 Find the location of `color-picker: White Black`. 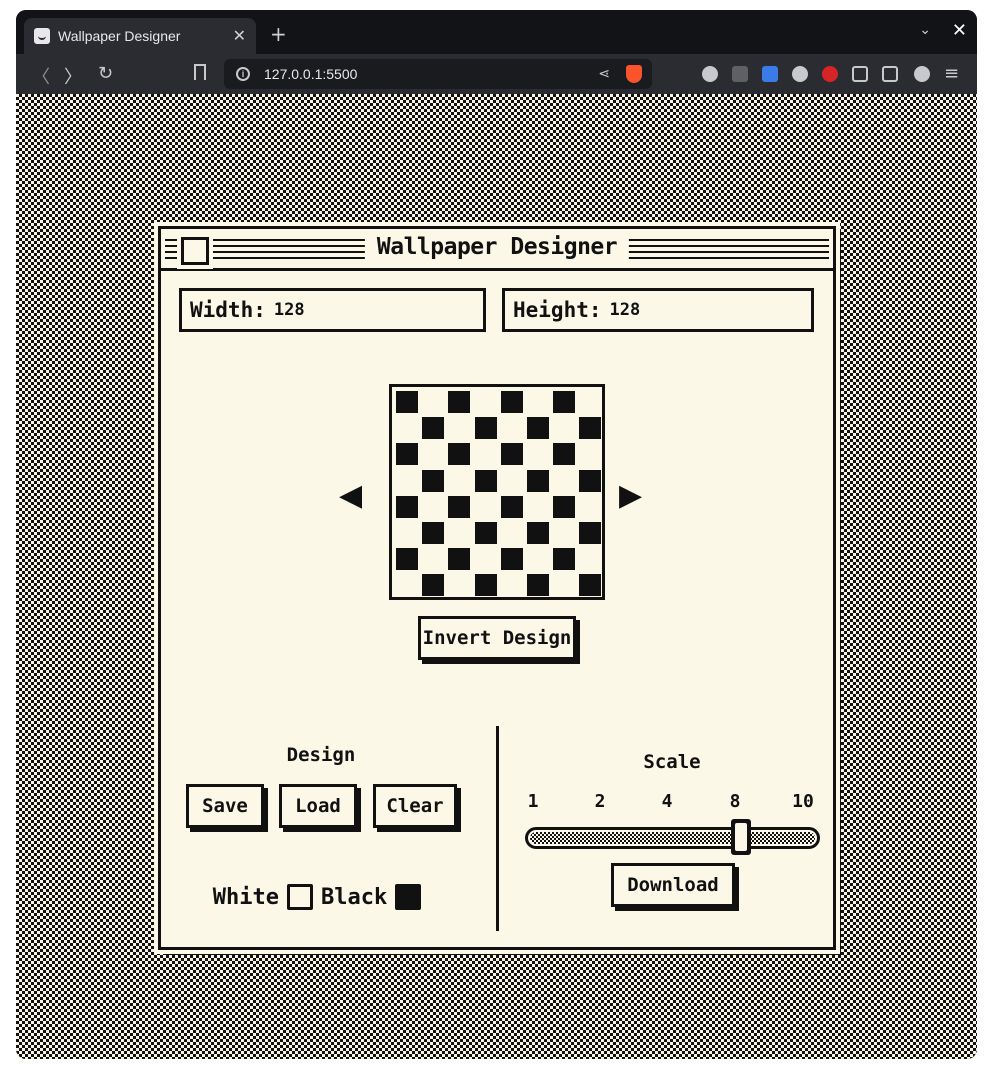

color-picker: White Black is located at coordinates (321, 897).